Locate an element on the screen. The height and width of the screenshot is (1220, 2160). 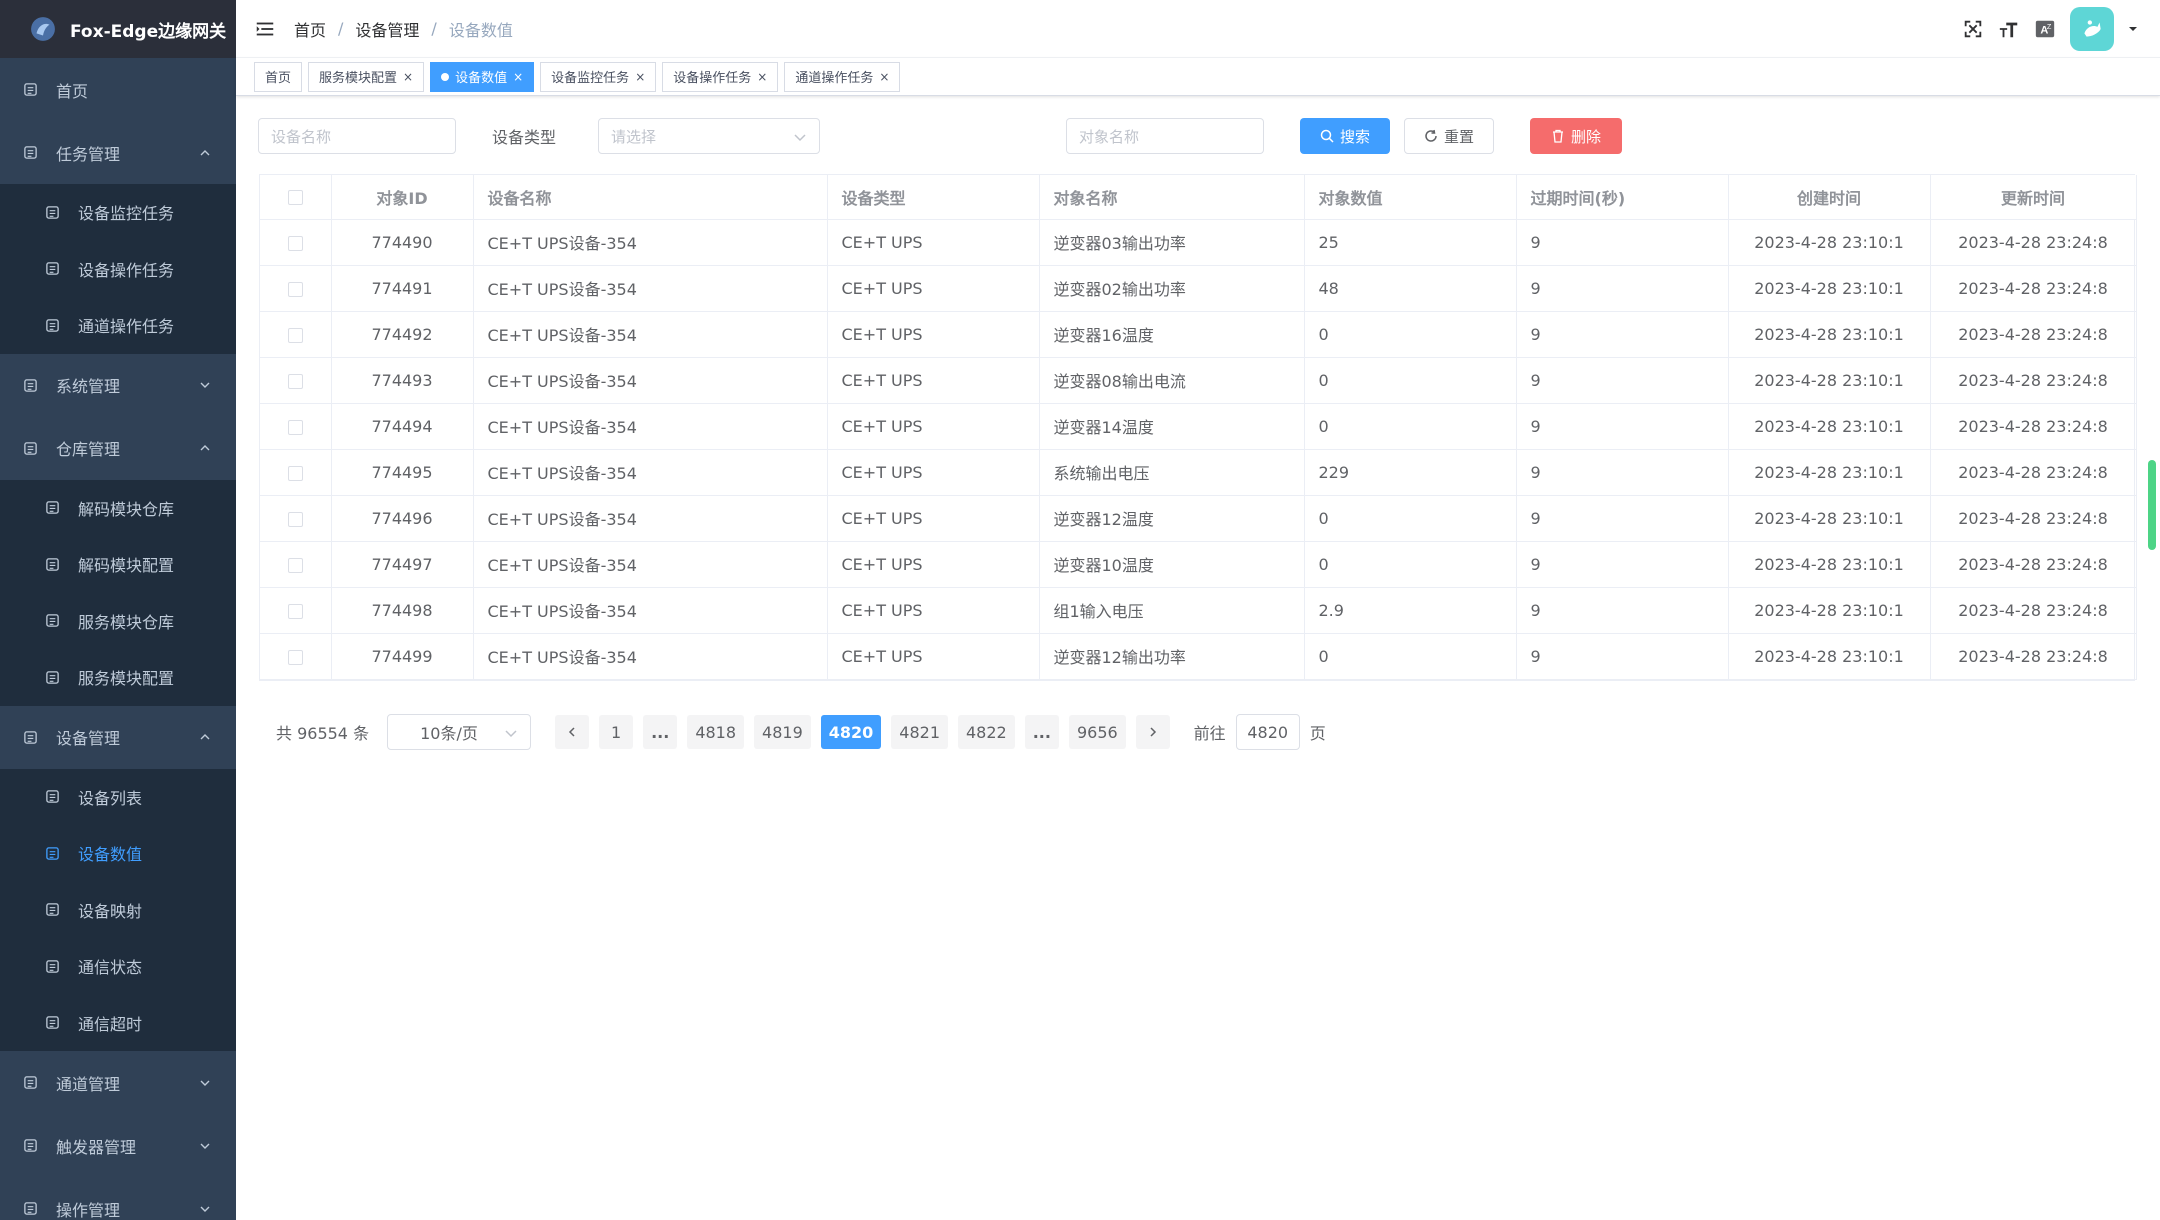
scrollbar is located at coordinates (2152, 505).